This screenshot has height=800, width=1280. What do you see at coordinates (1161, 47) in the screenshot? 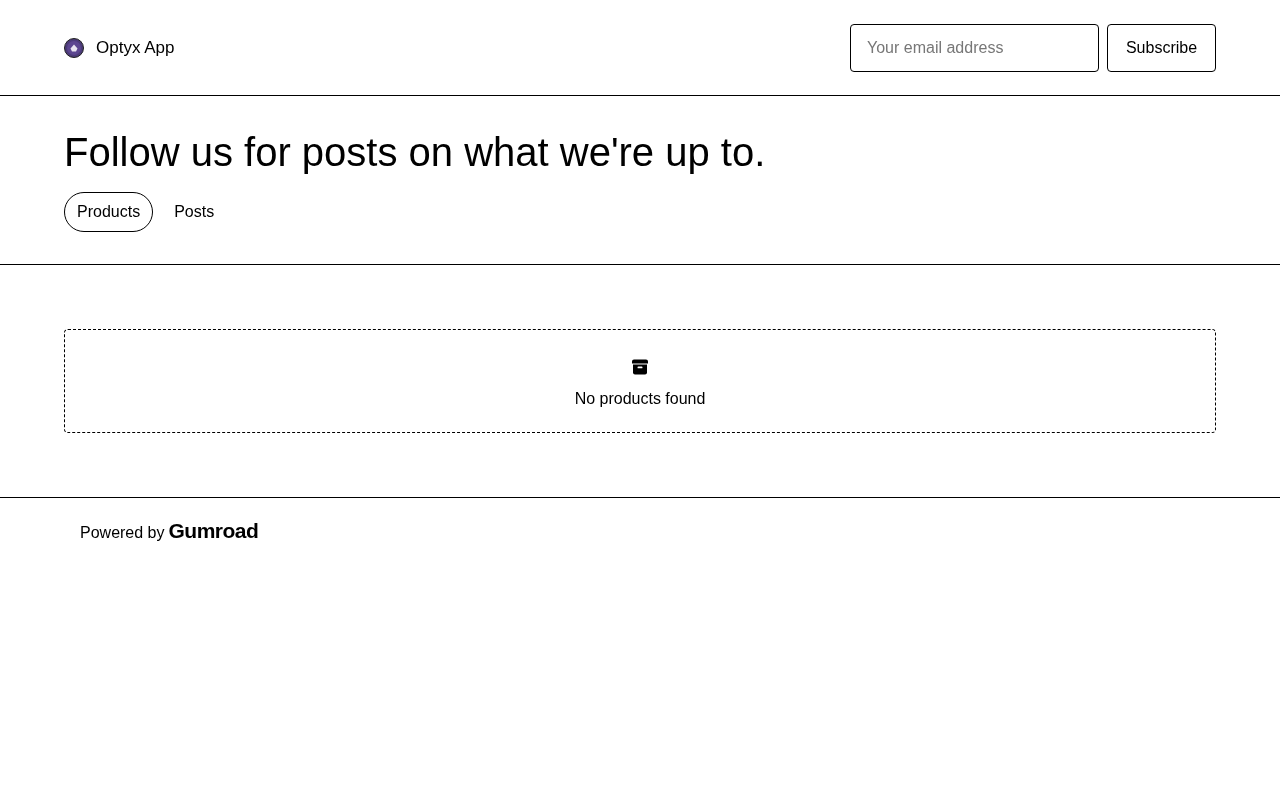
I see `subscribe-button: Subscribe` at bounding box center [1161, 47].